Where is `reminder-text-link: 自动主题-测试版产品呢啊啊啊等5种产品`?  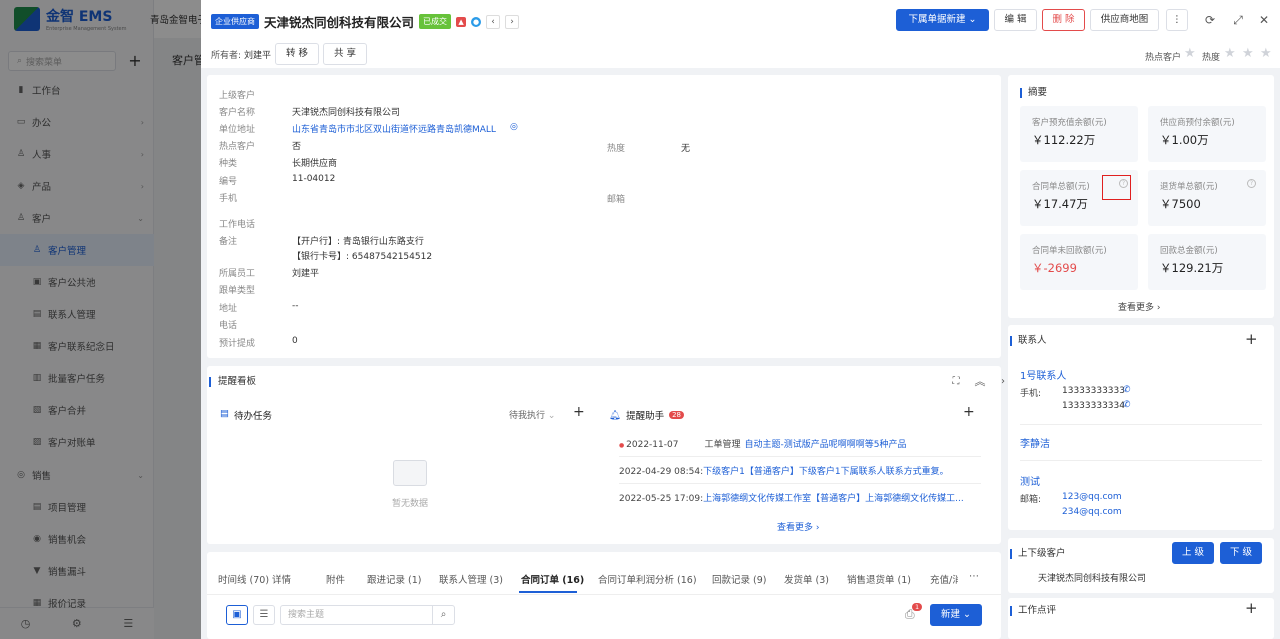 reminder-text-link: 自动主题-测试版产品呢啊啊啊等5种产品 is located at coordinates (825, 445).